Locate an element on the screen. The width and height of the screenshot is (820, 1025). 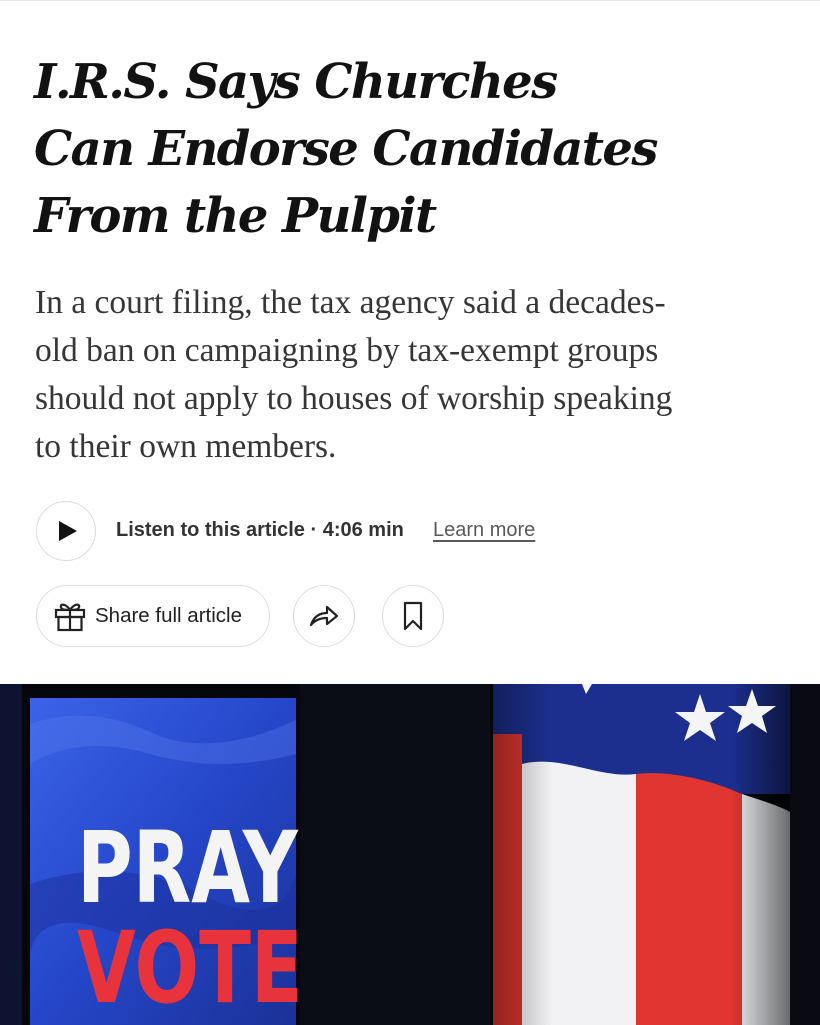
listen-label: Listen to this article · 4:06 min is located at coordinates (260, 530).